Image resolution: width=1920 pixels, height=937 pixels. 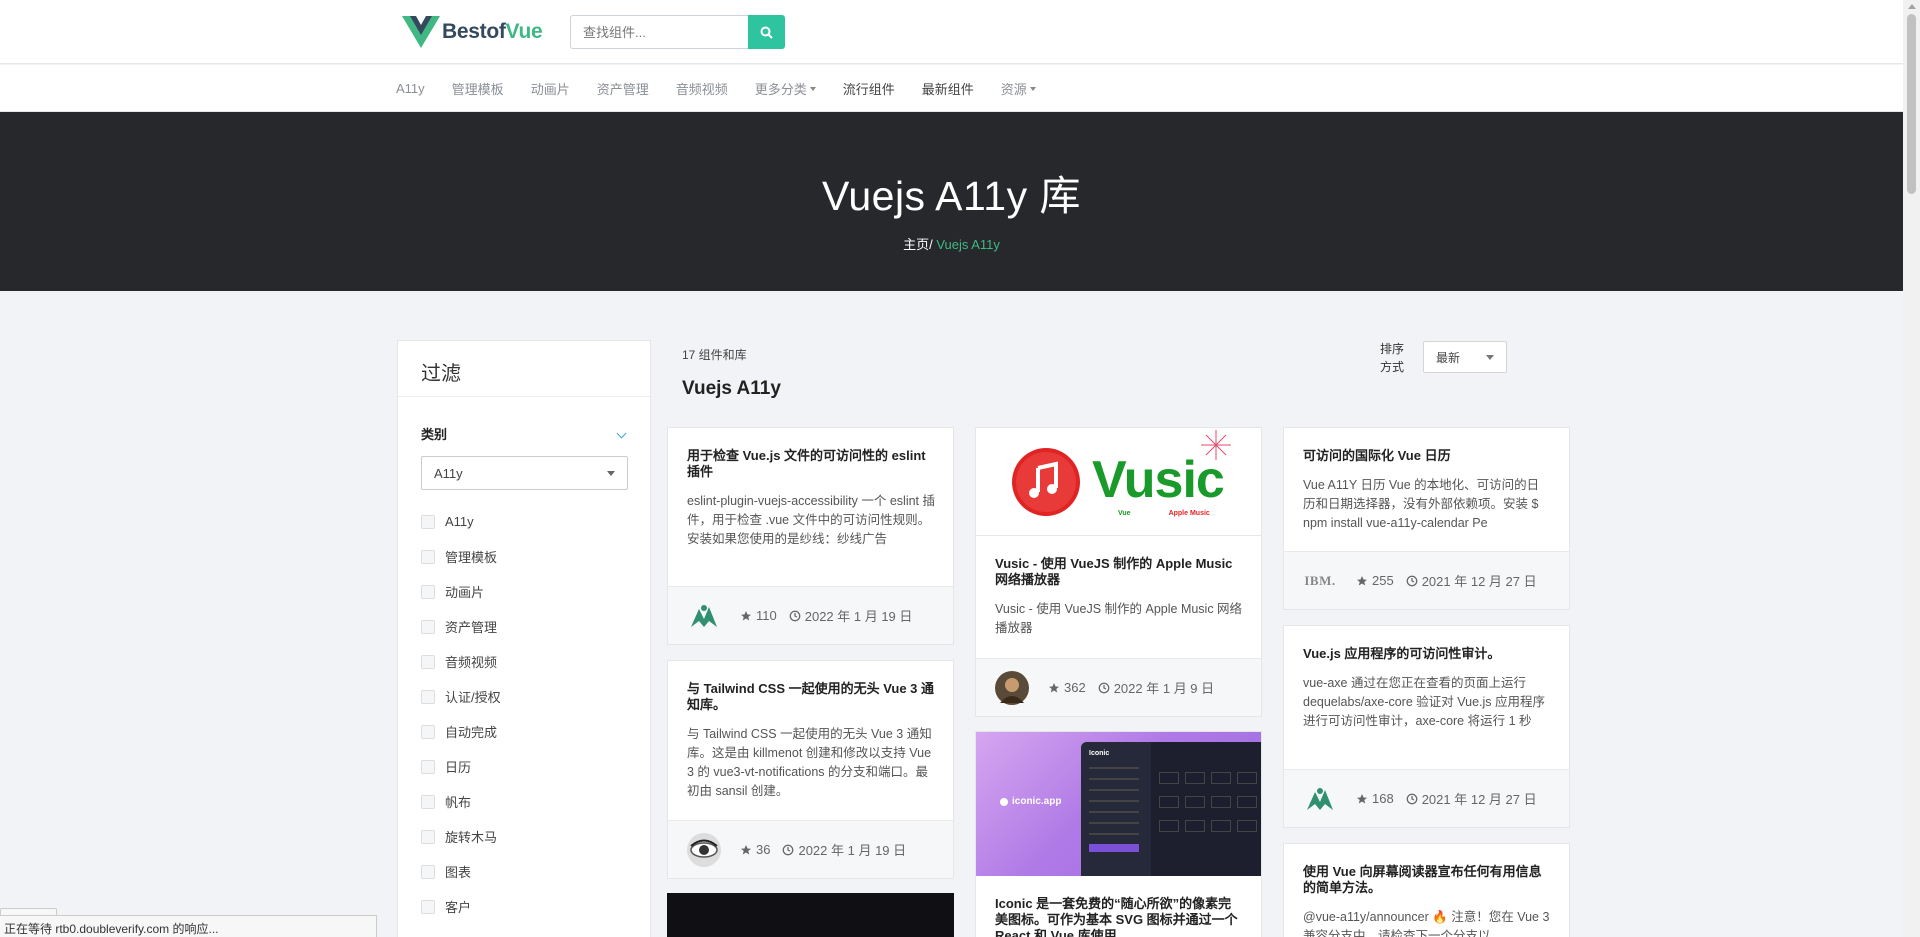 What do you see at coordinates (1427, 654) in the screenshot?
I see `card-title: Vue.js 应用程序的可访问性审计。` at bounding box center [1427, 654].